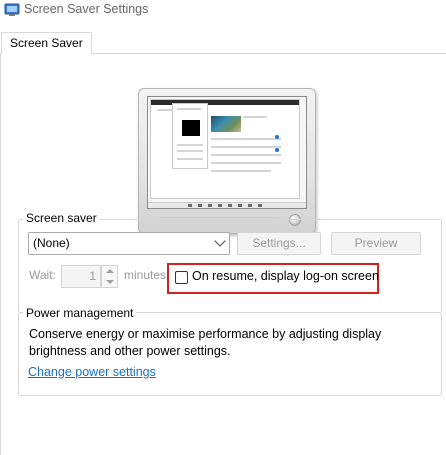 The image size is (446, 455). I want to click on wait-minutes-input: 1, so click(81, 276).